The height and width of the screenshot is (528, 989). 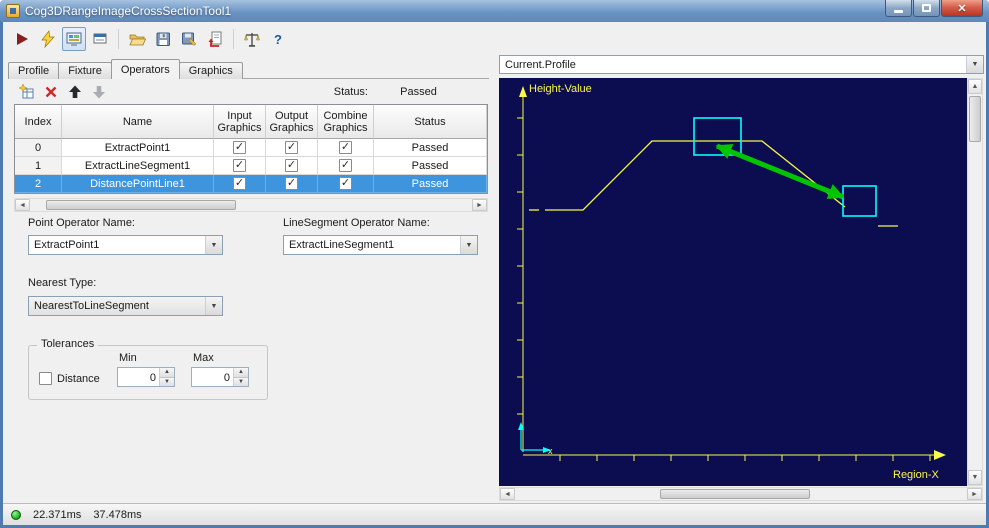 I want to click on point-marker-group, so click(x=785, y=167).